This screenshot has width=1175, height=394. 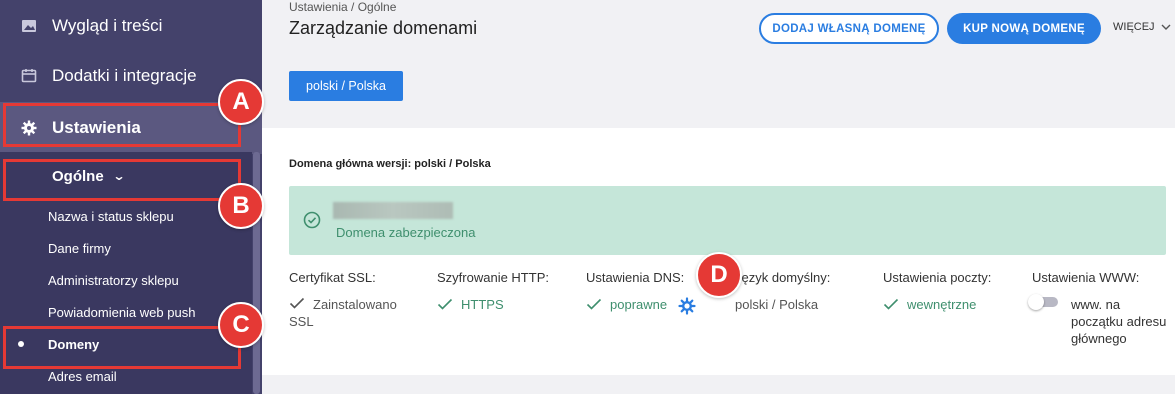 What do you see at coordinates (346, 86) in the screenshot?
I see `language-tab: polski / Polska` at bounding box center [346, 86].